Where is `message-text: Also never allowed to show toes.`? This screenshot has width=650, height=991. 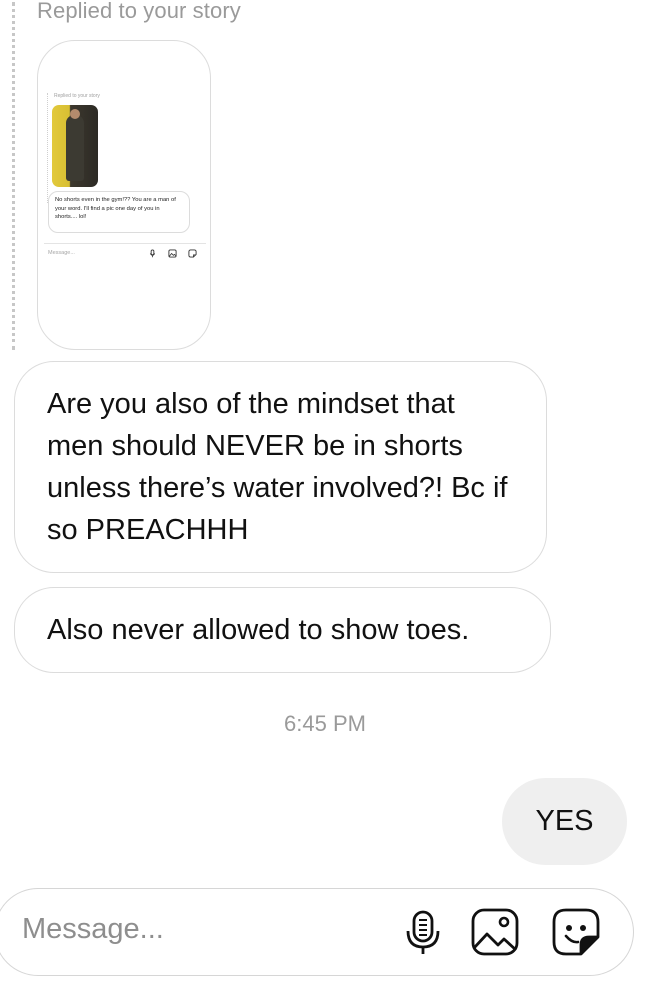 message-text: Also never allowed to show toes. is located at coordinates (258, 630).